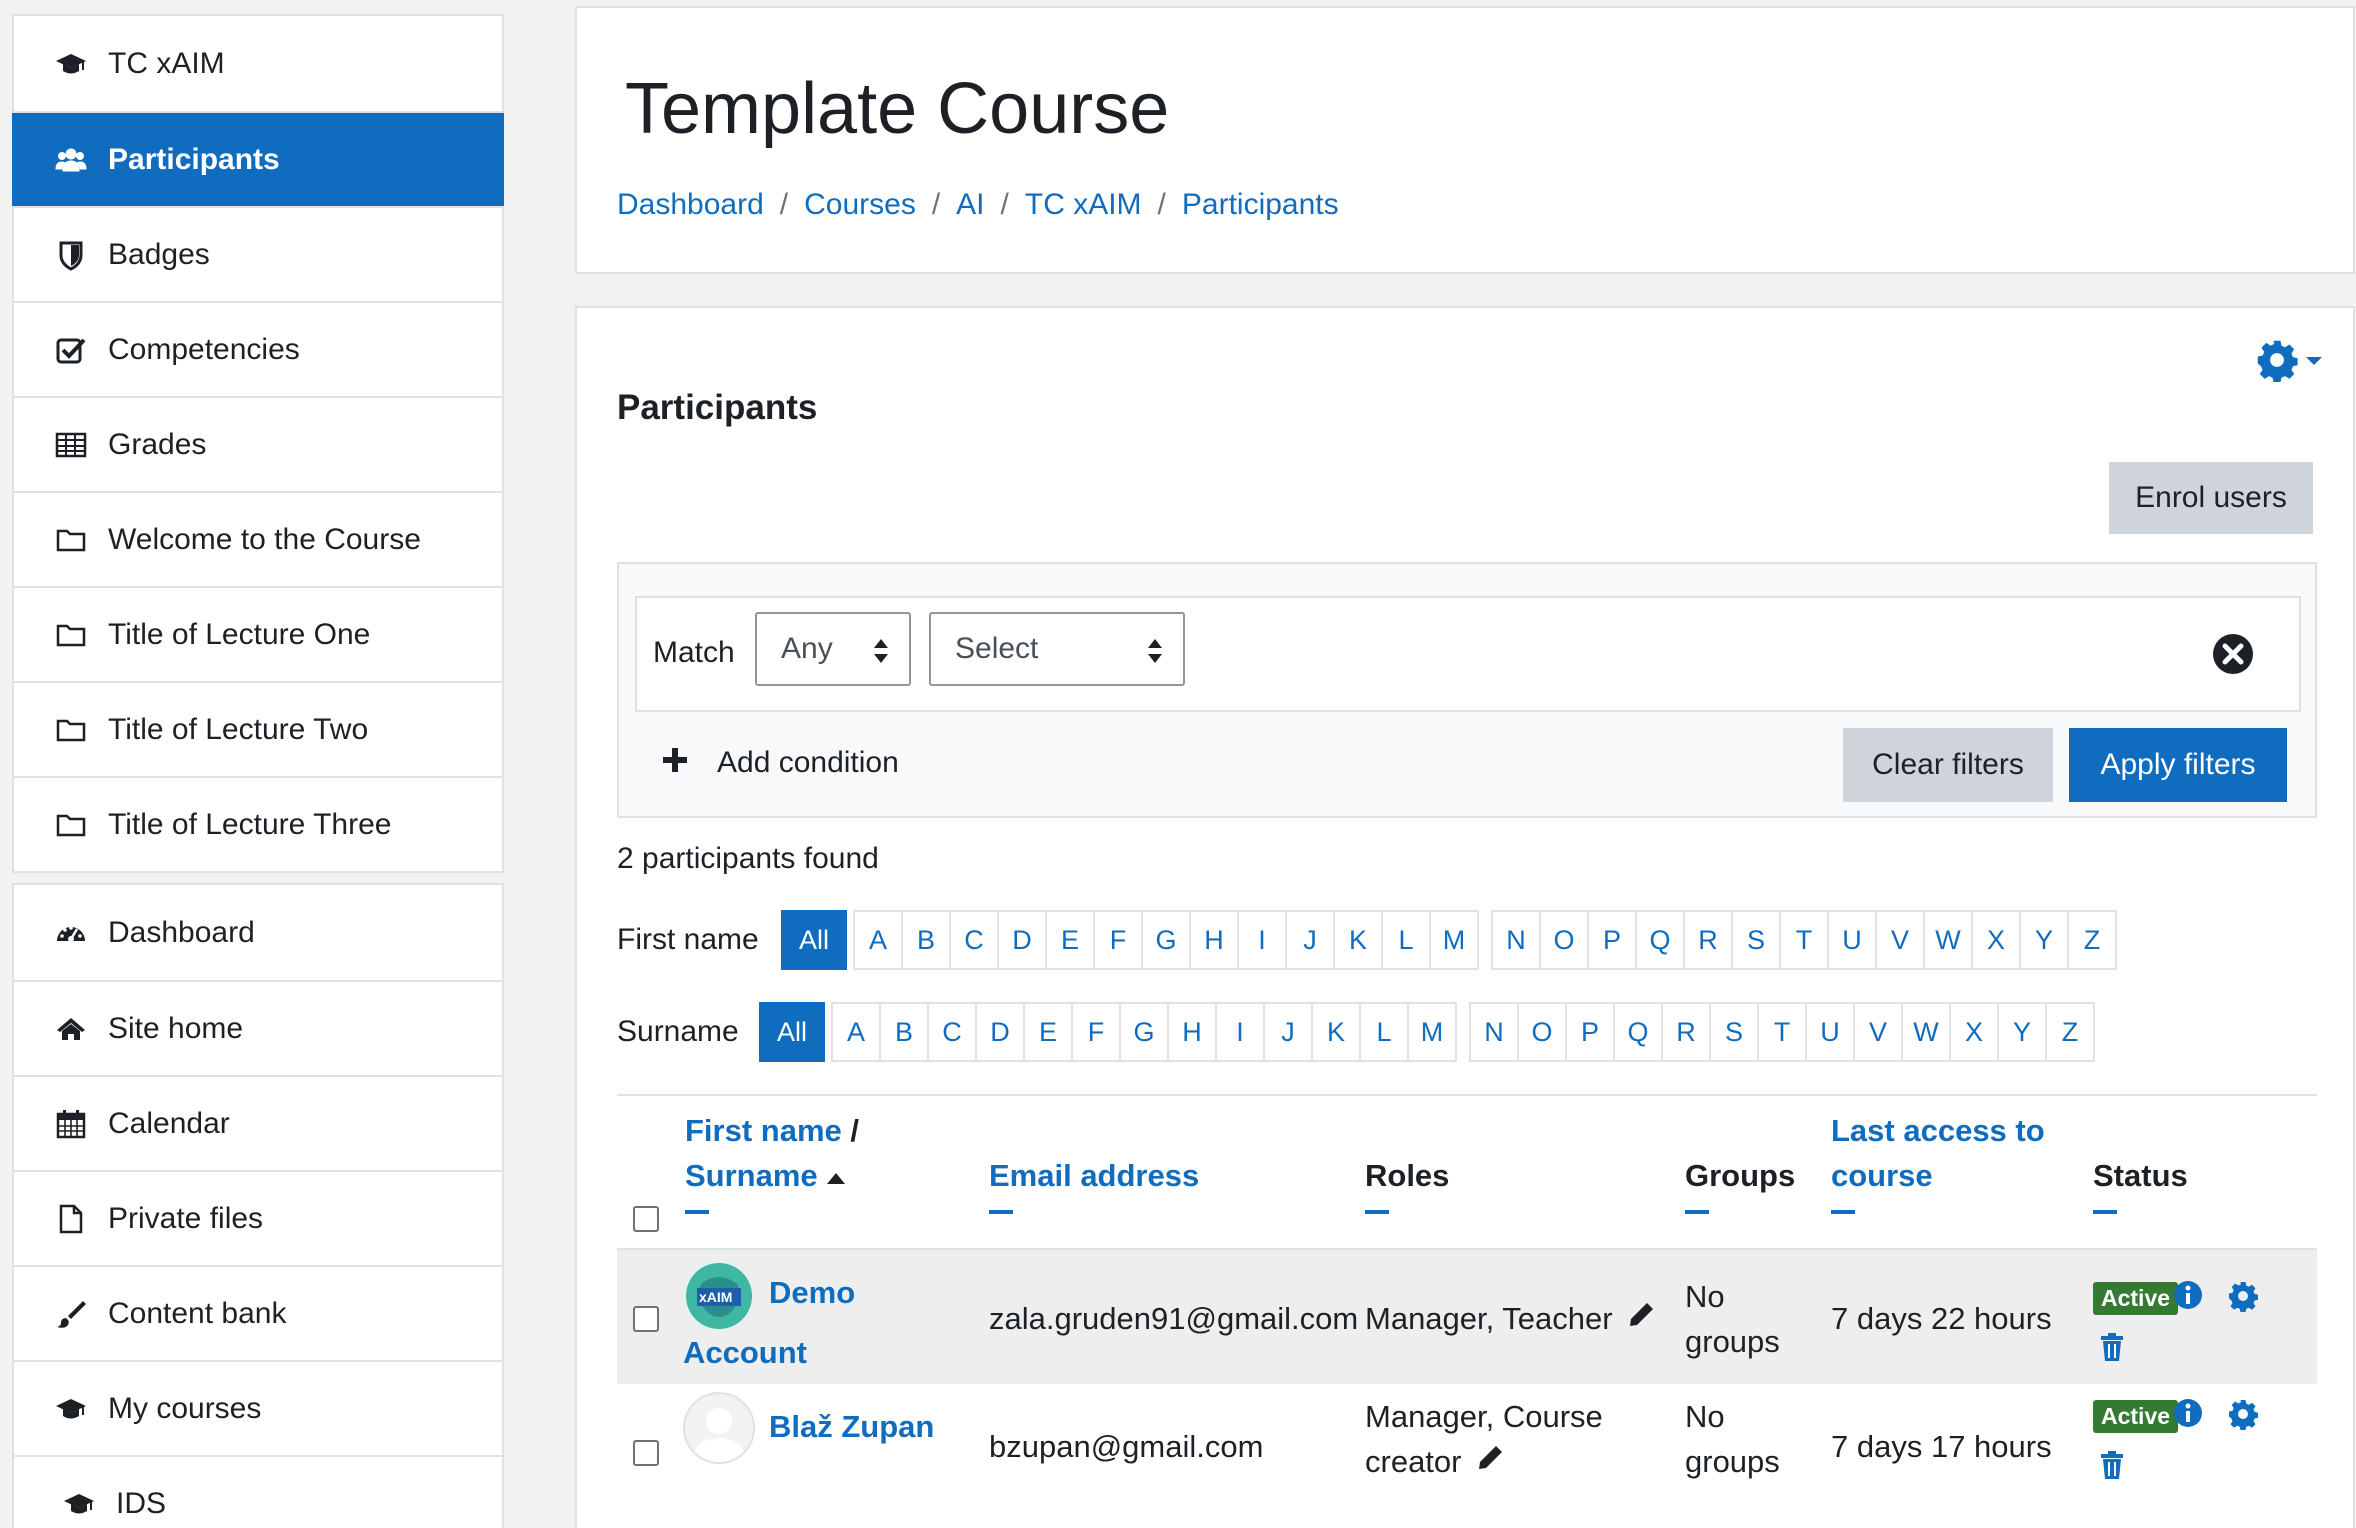 Image resolution: width=2356 pixels, height=1528 pixels. I want to click on clear-filters-button: Clear filters, so click(1948, 765).